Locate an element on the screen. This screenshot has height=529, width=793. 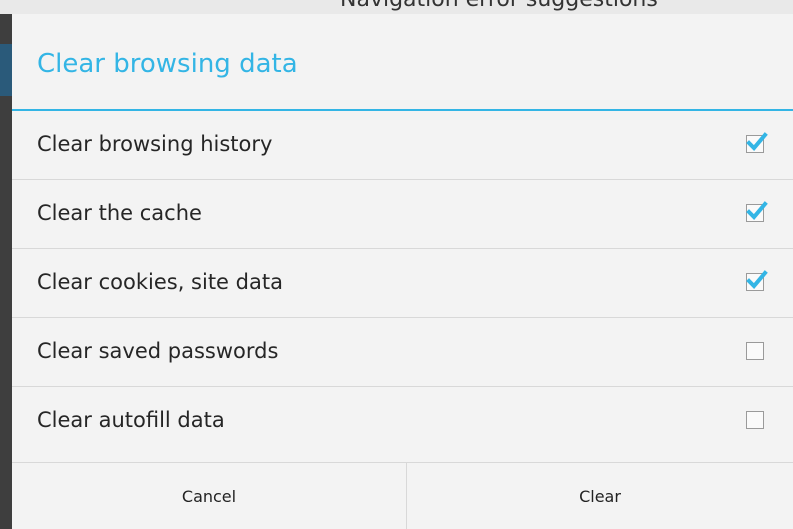
option-label: Clear browsing history is located at coordinates (155, 144).